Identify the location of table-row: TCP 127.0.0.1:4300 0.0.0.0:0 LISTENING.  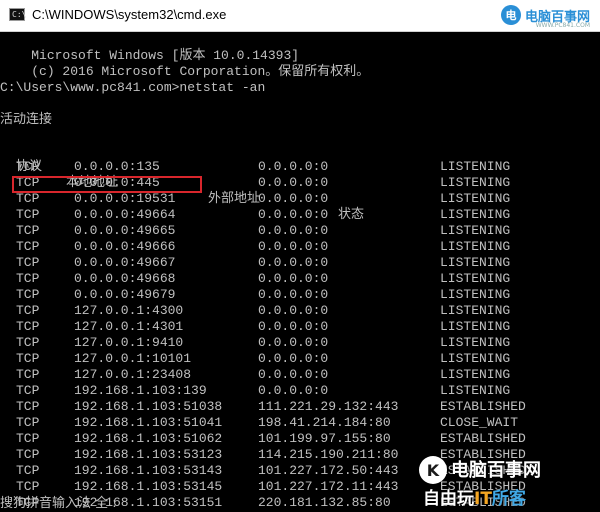
(300, 311).